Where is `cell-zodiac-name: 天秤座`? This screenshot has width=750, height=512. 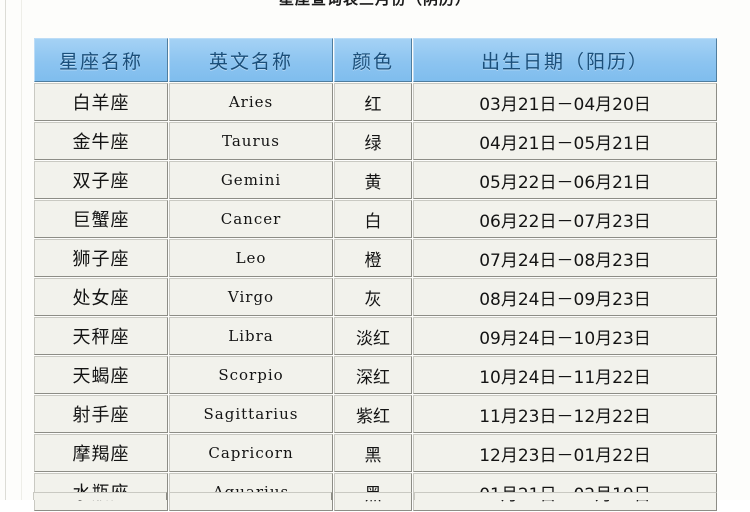 cell-zodiac-name: 天秤座 is located at coordinates (101, 336).